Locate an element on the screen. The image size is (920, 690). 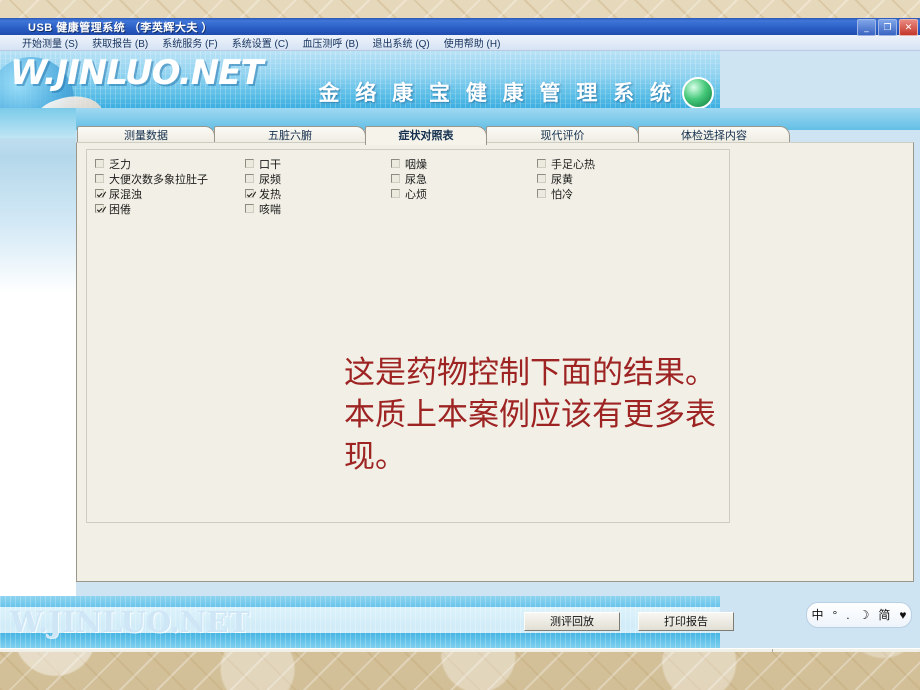
banner-product-title: 金 络 康 宝 健 康 管 理 系 统 is located at coordinates (497, 93).